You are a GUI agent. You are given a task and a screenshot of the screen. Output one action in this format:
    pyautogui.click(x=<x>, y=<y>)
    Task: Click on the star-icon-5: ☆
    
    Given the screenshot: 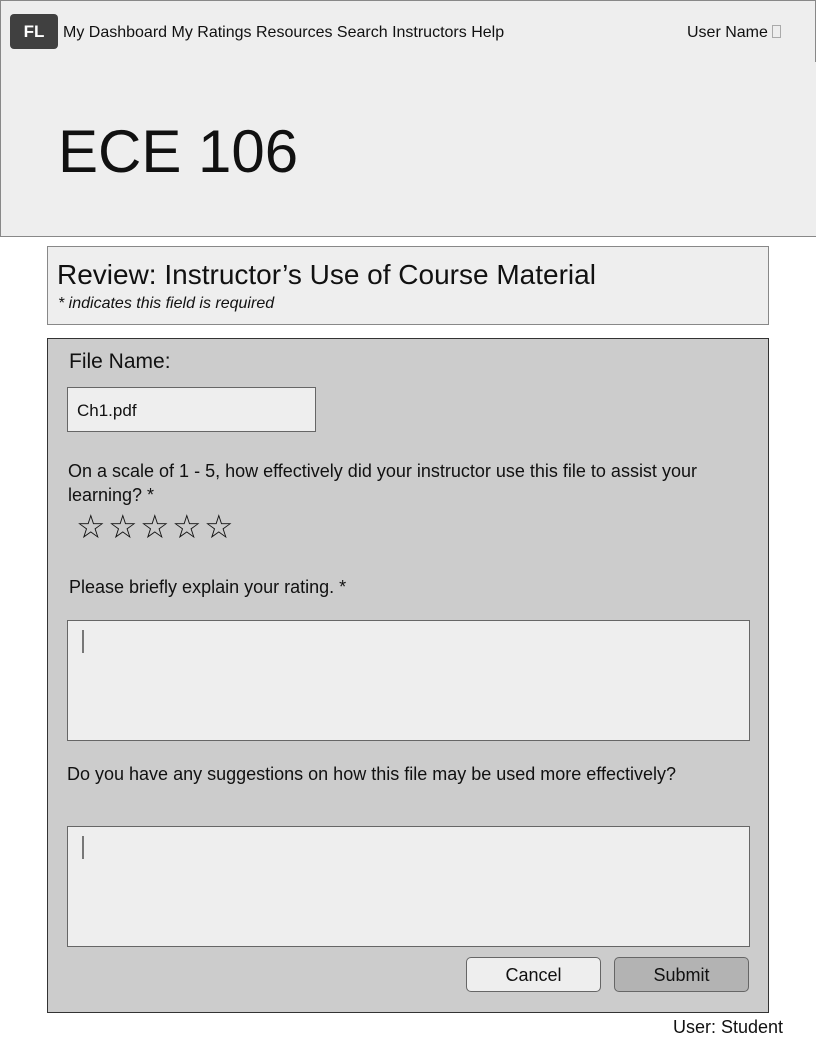 What is the action you would take?
    pyautogui.click(x=220, y=527)
    